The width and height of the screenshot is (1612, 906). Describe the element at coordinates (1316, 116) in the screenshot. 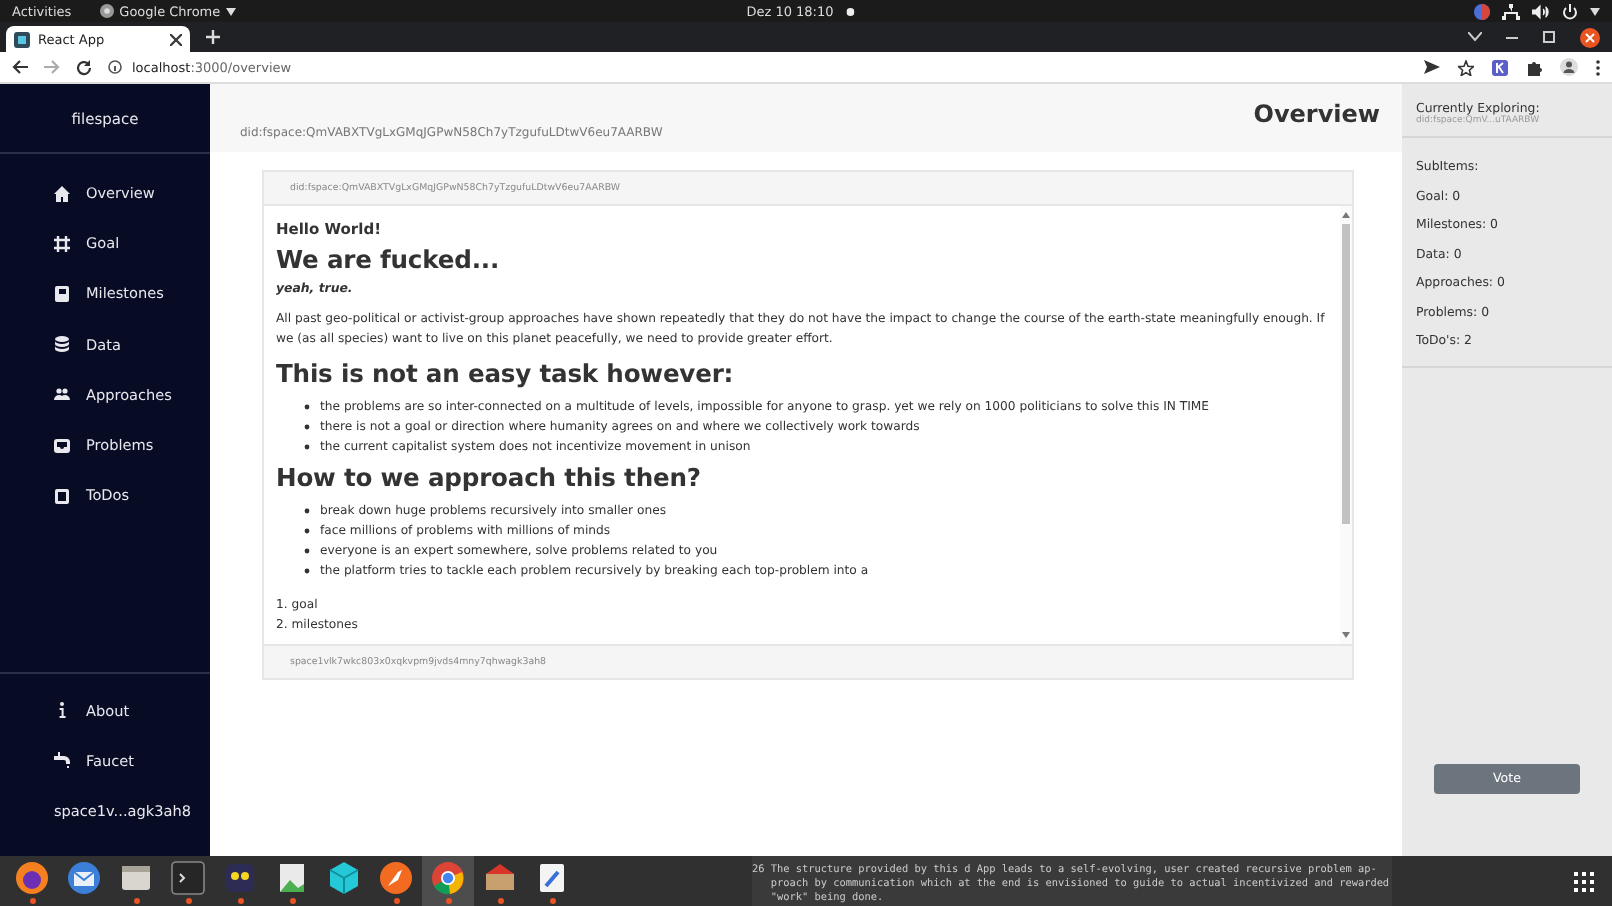

I see `page-title: Overview` at that location.